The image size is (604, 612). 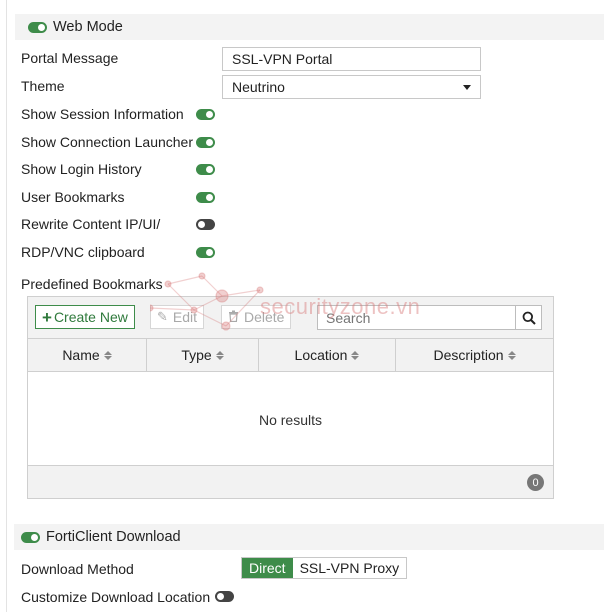 I want to click on rdp-vnc-clipboard-toggle, so click(x=205, y=252).